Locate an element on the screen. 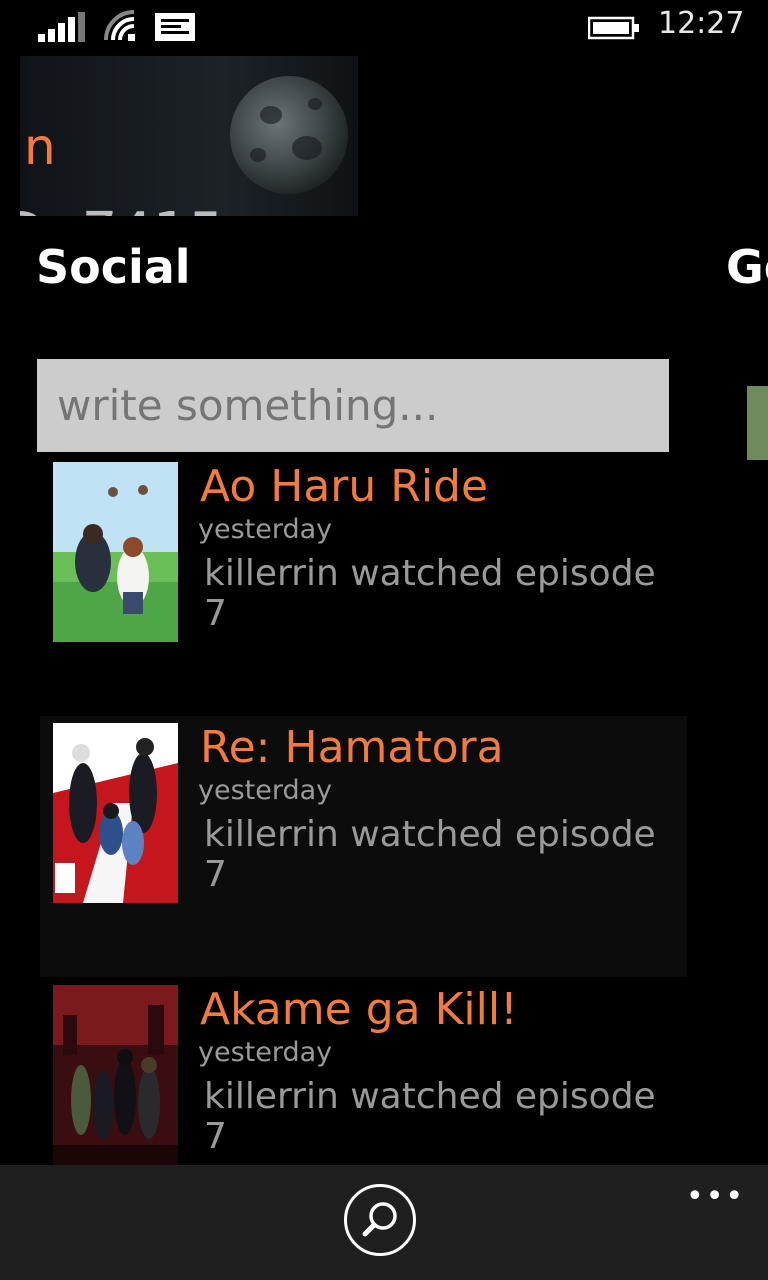  header-banner: n D: 7415 is located at coordinates (189, 136).